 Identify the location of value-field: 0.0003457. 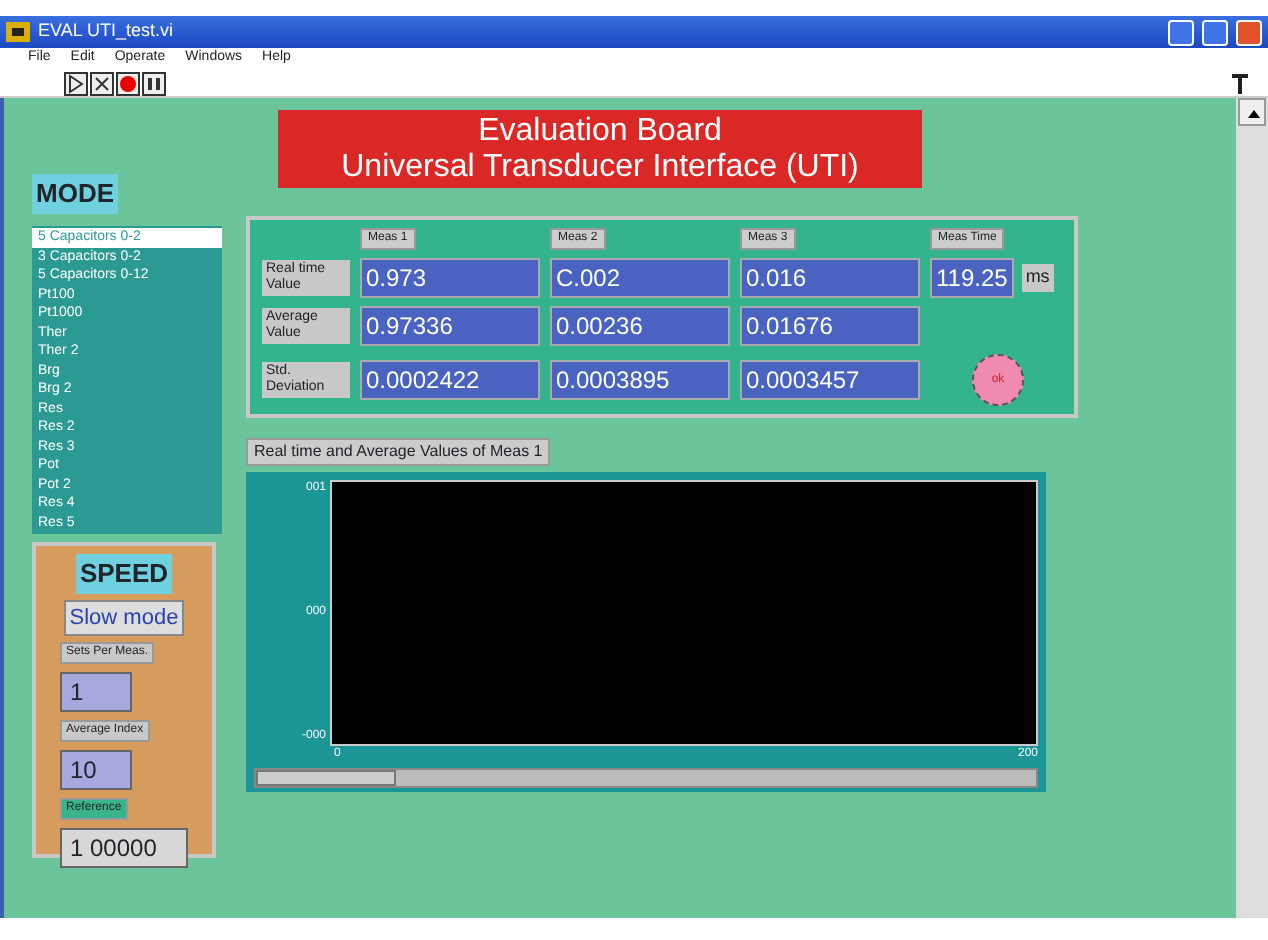
(830, 380).